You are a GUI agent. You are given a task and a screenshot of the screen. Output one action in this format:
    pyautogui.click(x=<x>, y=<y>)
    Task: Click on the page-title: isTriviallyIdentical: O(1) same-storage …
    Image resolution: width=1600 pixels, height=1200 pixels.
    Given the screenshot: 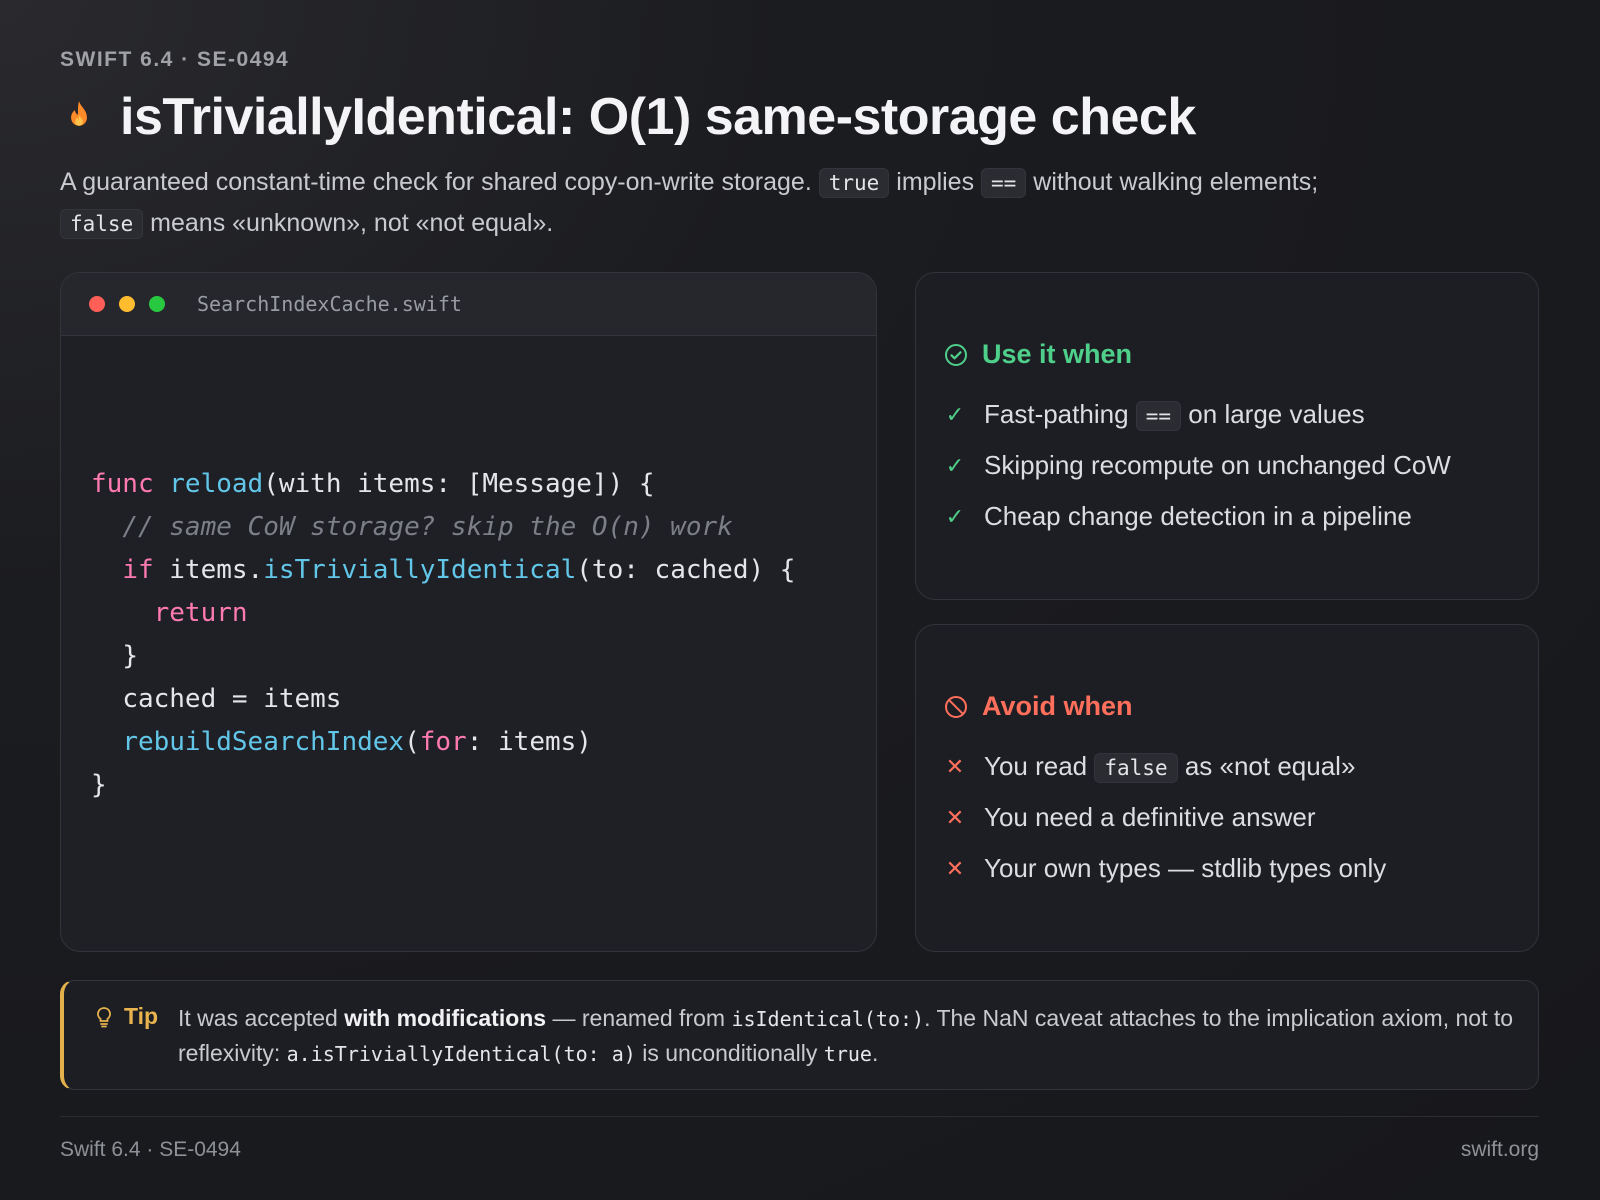 What is the action you would take?
    pyautogui.click(x=658, y=117)
    